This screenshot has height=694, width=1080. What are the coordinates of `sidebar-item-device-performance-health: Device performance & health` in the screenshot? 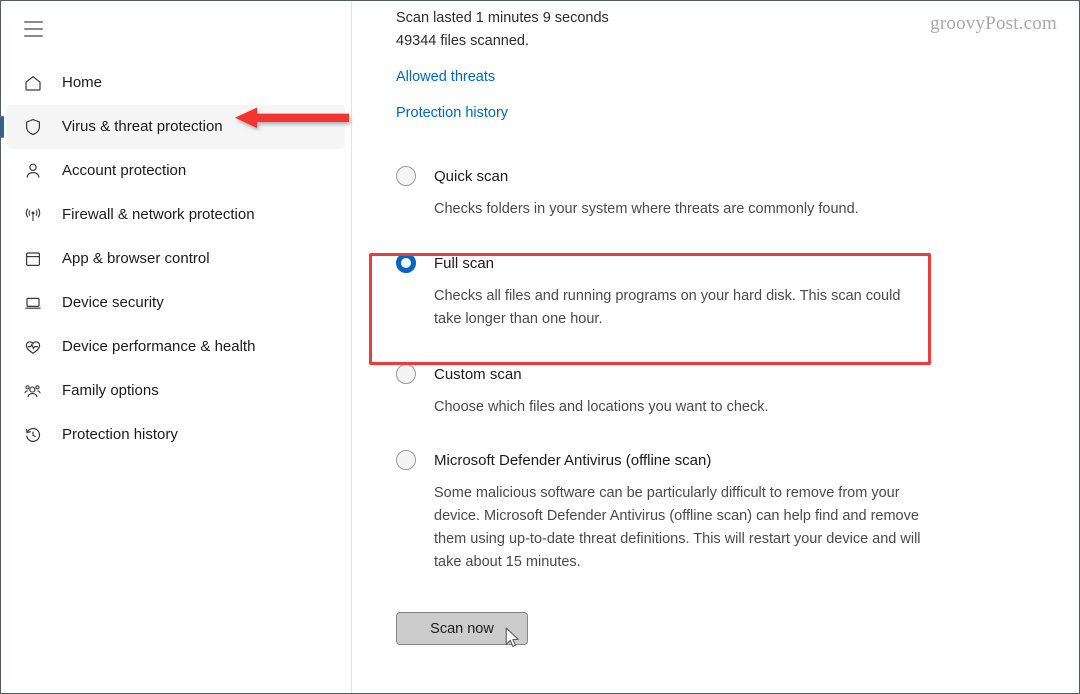 It's located at (176, 347).